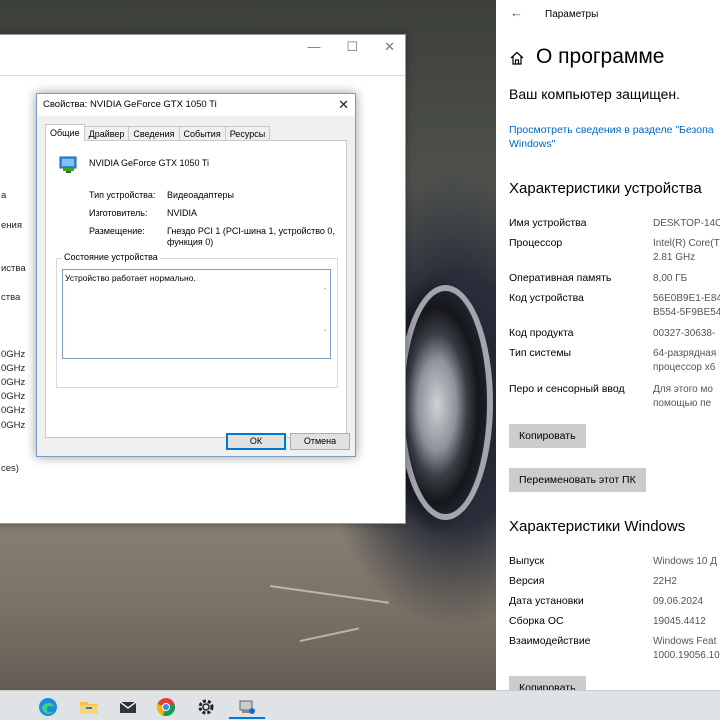 The image size is (720, 720). What do you see at coordinates (48, 707) in the screenshot?
I see `edge-icon` at bounding box center [48, 707].